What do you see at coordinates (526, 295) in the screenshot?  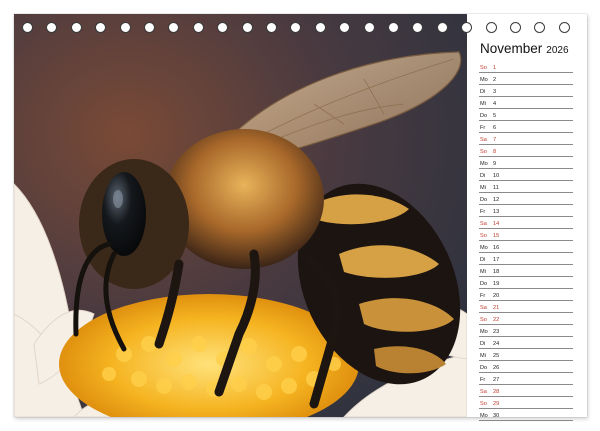 I see `calendar-day-row: Fr 20` at bounding box center [526, 295].